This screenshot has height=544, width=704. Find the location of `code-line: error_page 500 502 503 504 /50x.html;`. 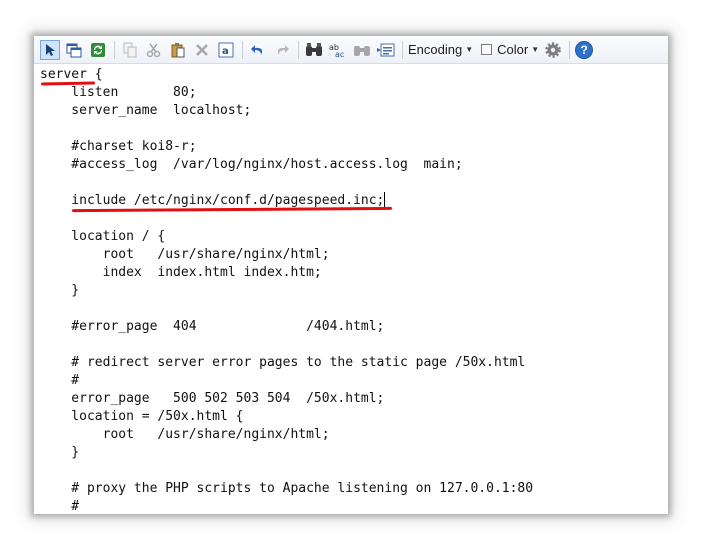

code-line: error_page 500 502 503 504 /50x.html; is located at coordinates (212, 398).